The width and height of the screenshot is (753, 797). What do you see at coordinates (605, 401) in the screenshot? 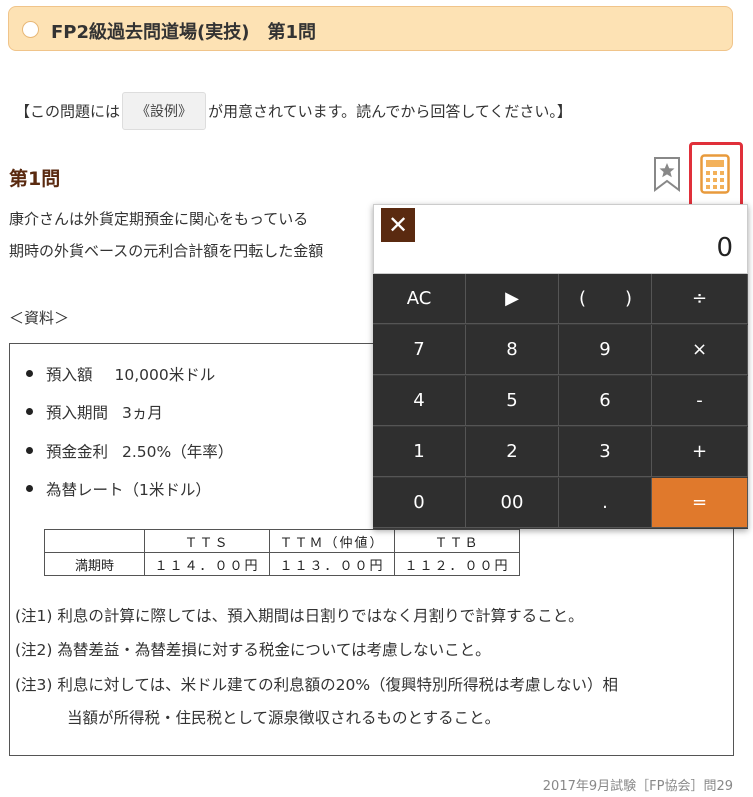
I see `key-6: 6` at bounding box center [605, 401].